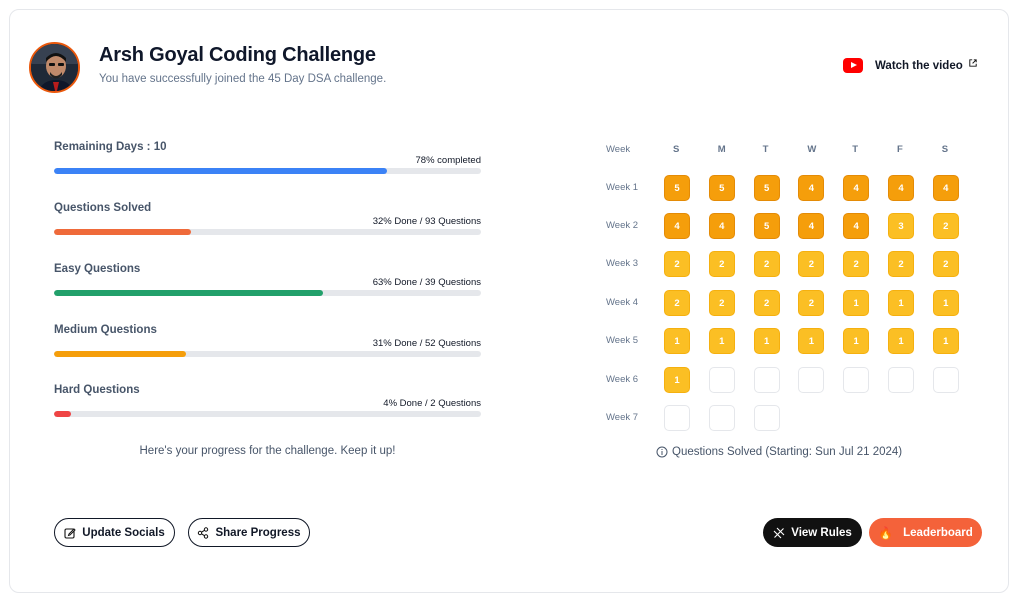 The width and height of the screenshot is (1011, 602). What do you see at coordinates (622, 225) in the screenshot?
I see `calendar-week-label: Week 2` at bounding box center [622, 225].